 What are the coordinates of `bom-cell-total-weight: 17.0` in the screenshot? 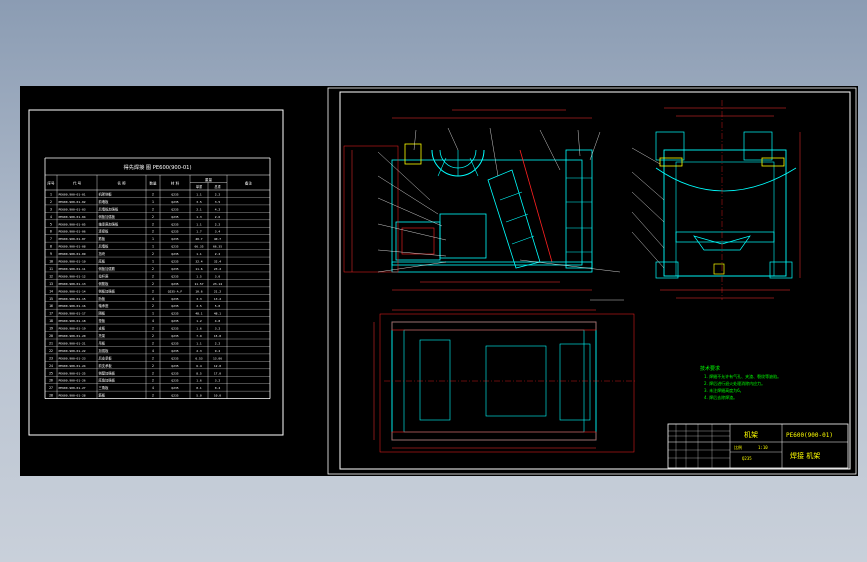 It's located at (217, 373).